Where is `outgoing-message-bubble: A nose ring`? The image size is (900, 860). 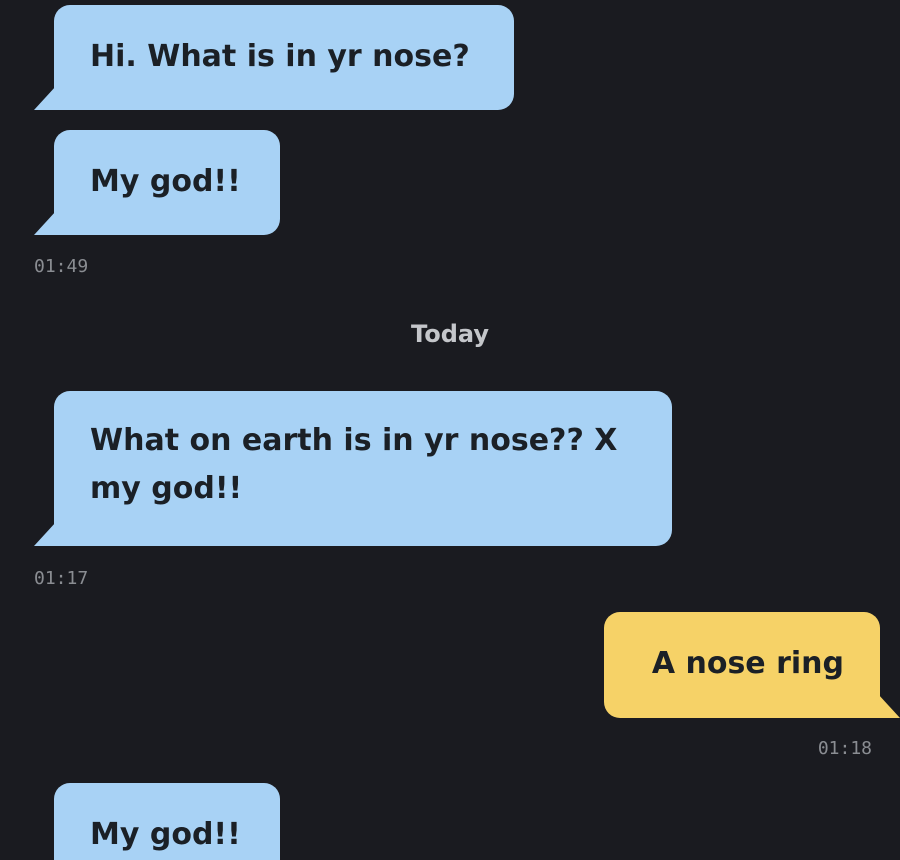
outgoing-message-bubble: A nose ring is located at coordinates (752, 665).